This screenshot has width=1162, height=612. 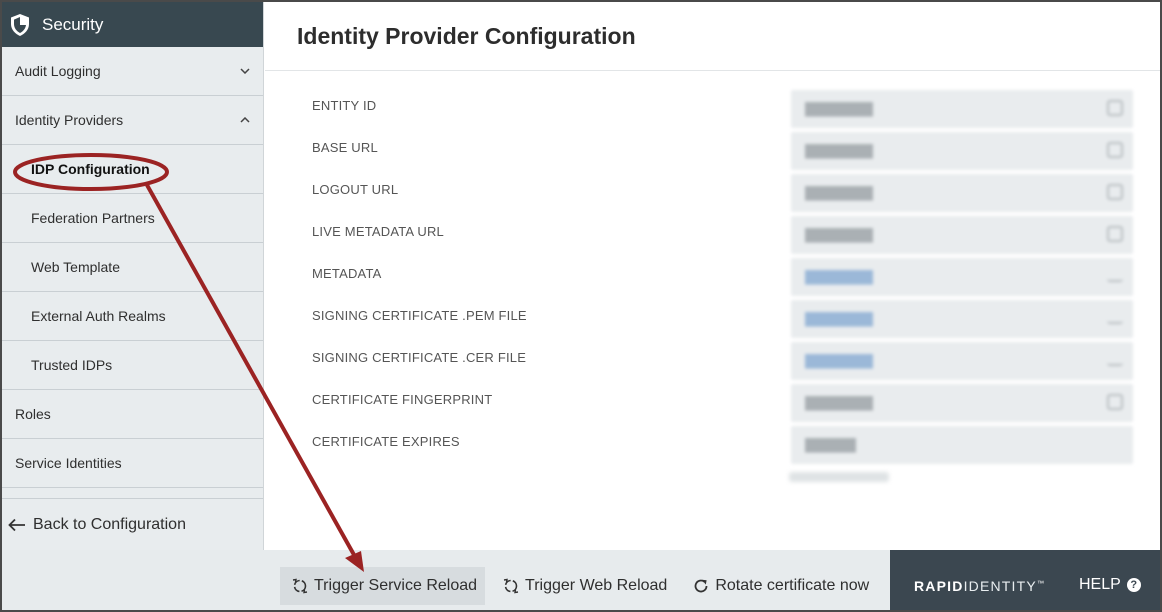 I want to click on field-row-metadata: METADATA ████████, so click(x=712, y=275).